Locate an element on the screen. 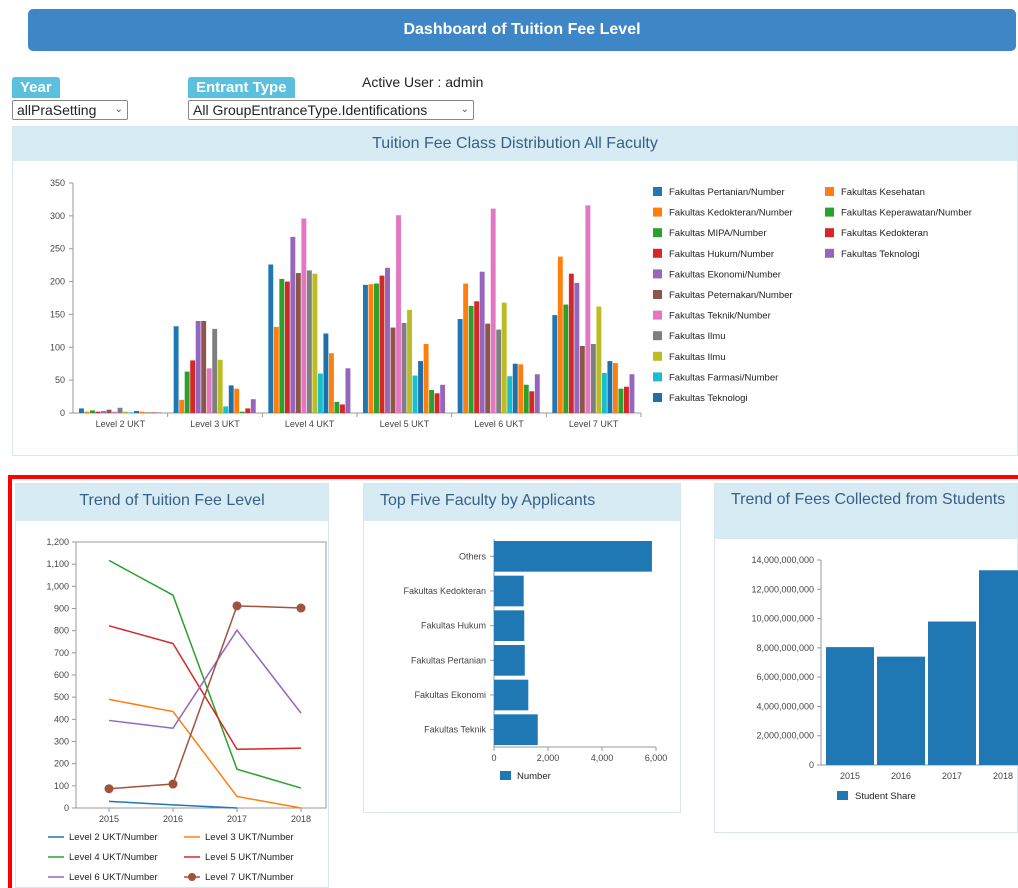 The width and height of the screenshot is (1018, 888). legend-marker is located at coordinates (192, 877).